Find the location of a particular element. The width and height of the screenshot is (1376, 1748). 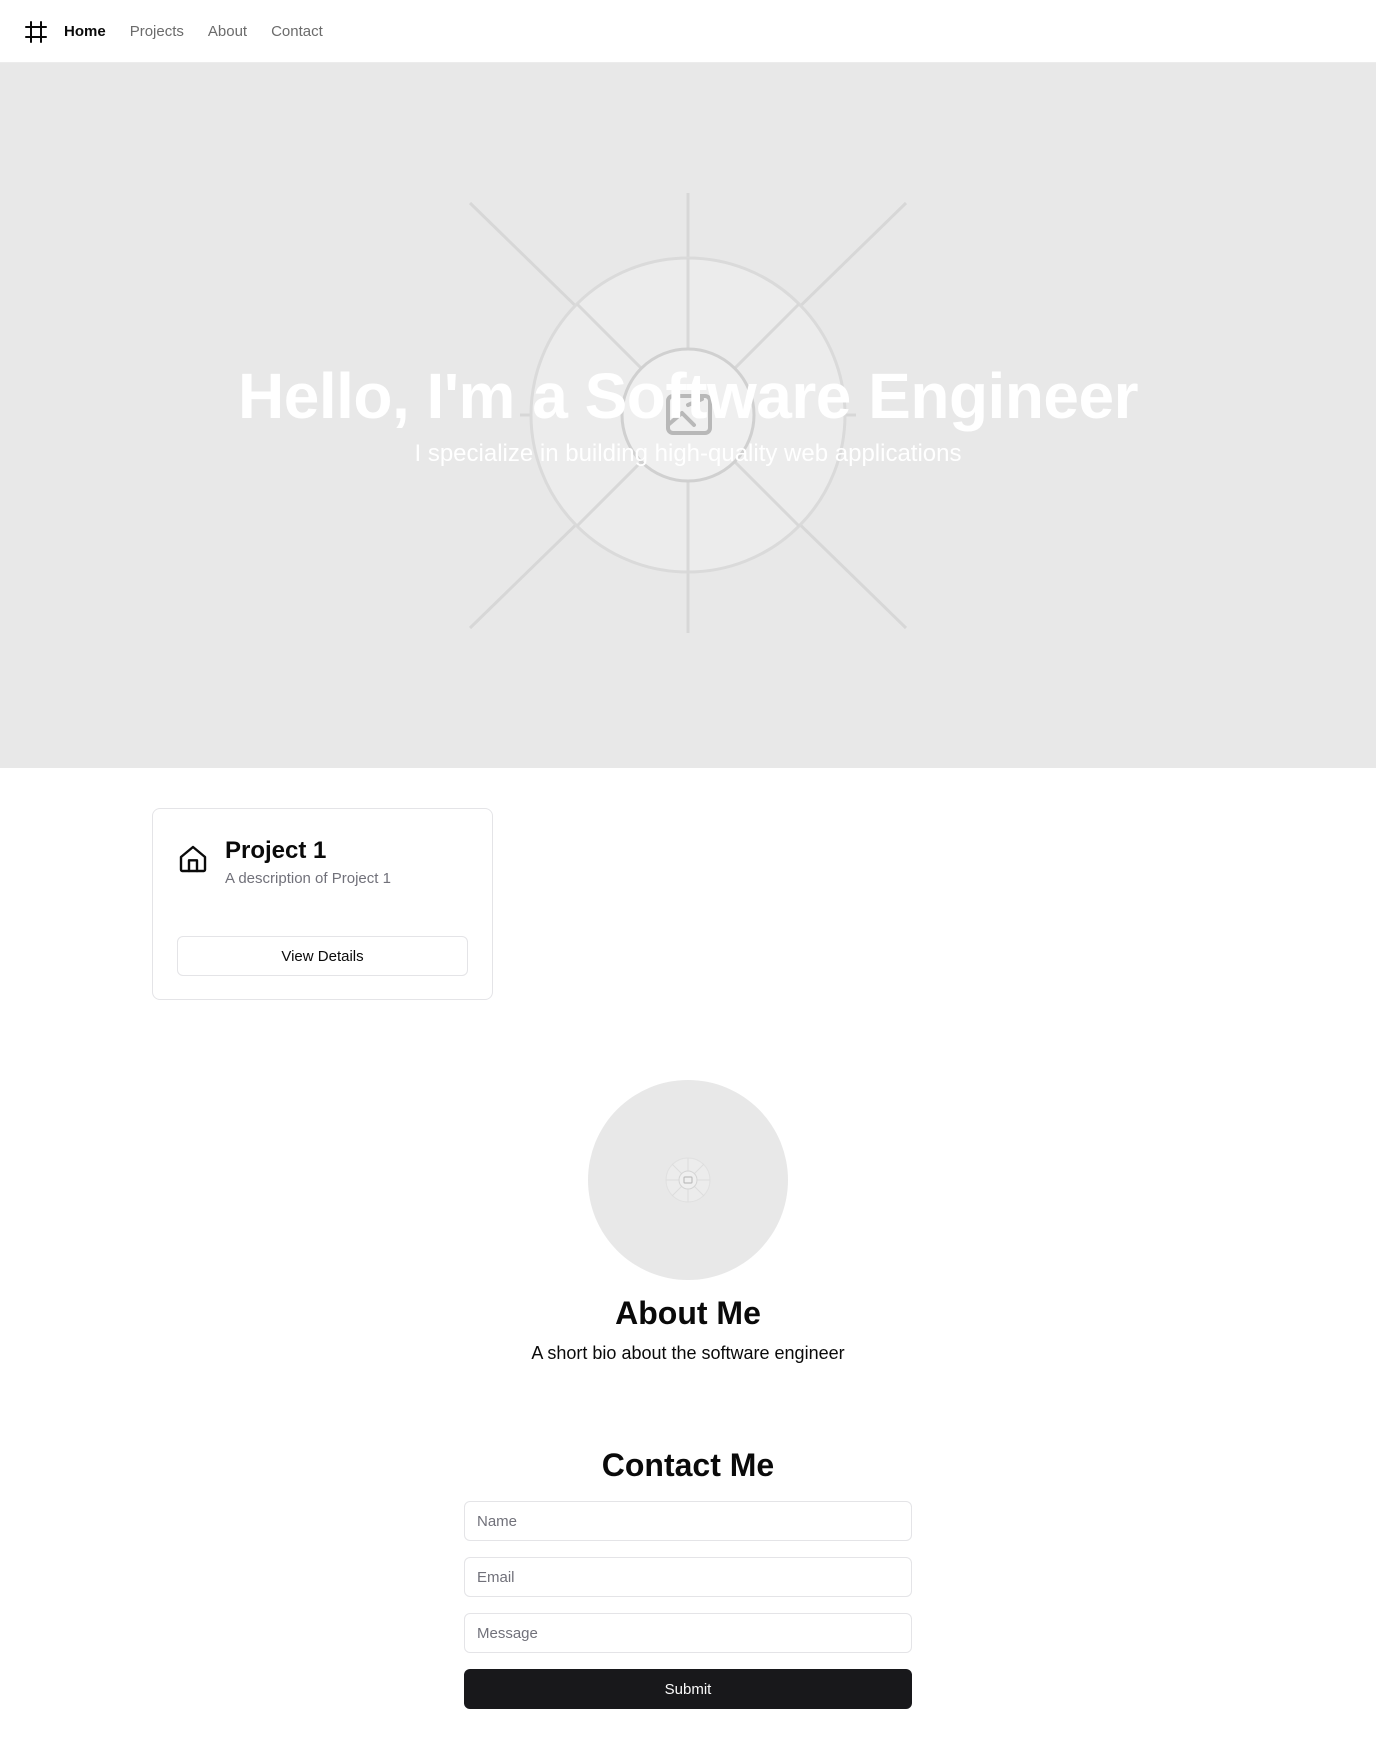

submit-button: Submit is located at coordinates (688, 1689).